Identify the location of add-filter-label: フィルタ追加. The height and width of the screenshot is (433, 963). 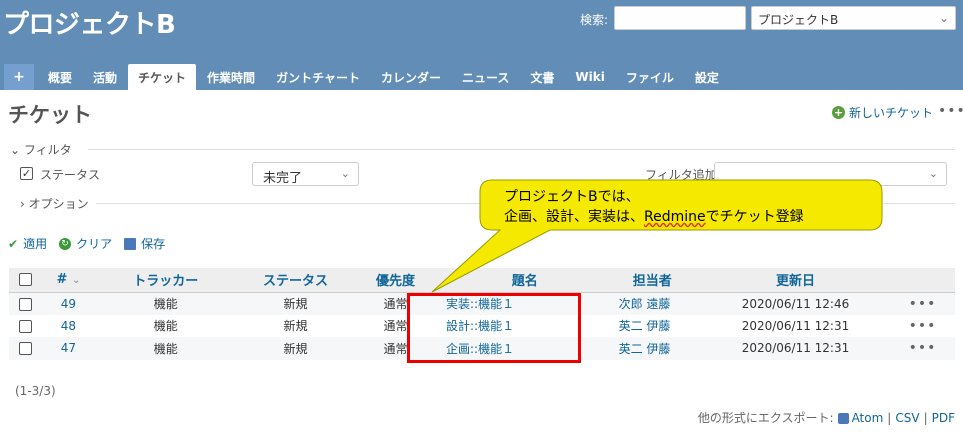
(681, 175).